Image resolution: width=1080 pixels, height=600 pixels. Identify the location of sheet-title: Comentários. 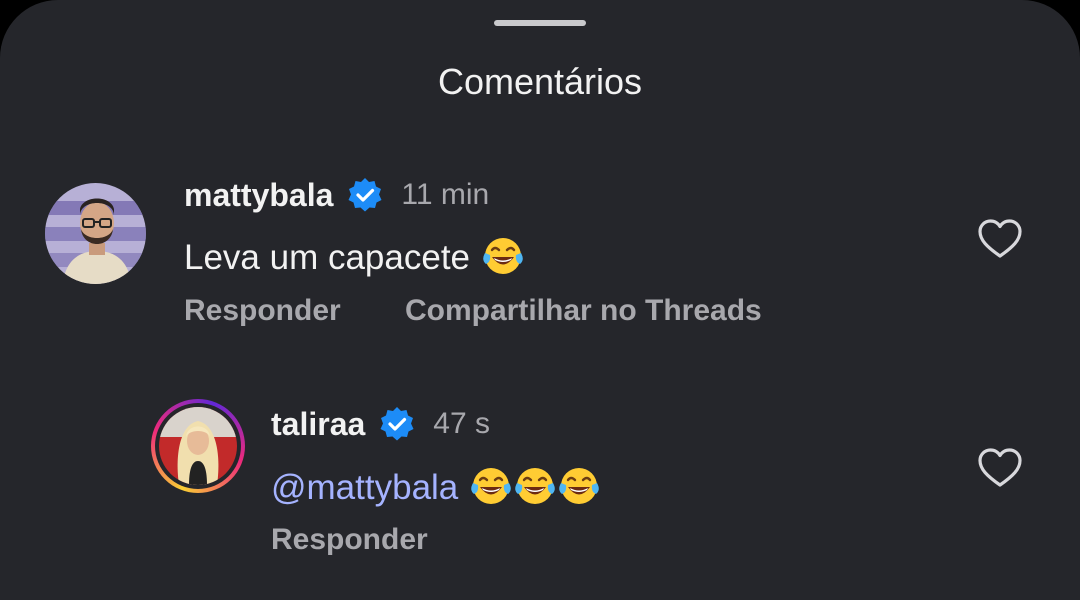
(540, 81).